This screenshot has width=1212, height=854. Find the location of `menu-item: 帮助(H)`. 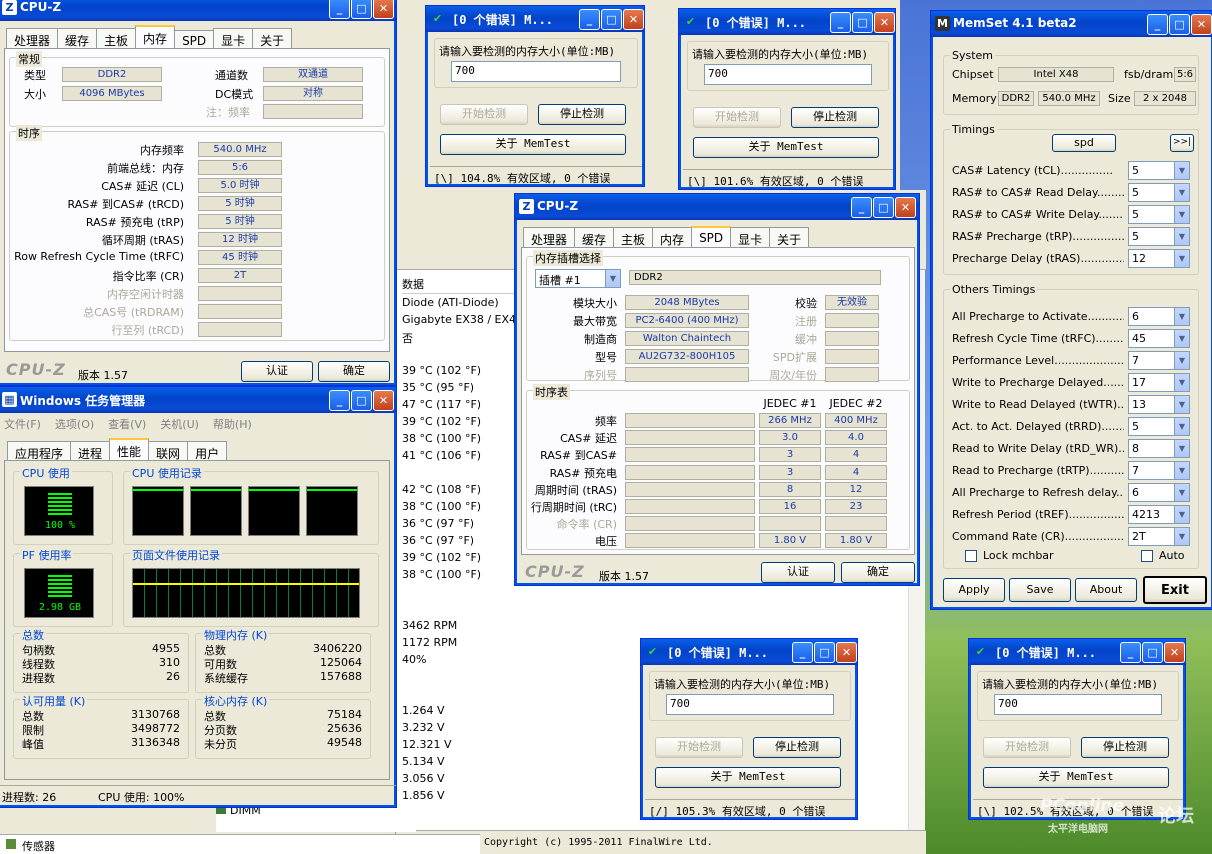

menu-item: 帮助(H) is located at coordinates (232, 424).